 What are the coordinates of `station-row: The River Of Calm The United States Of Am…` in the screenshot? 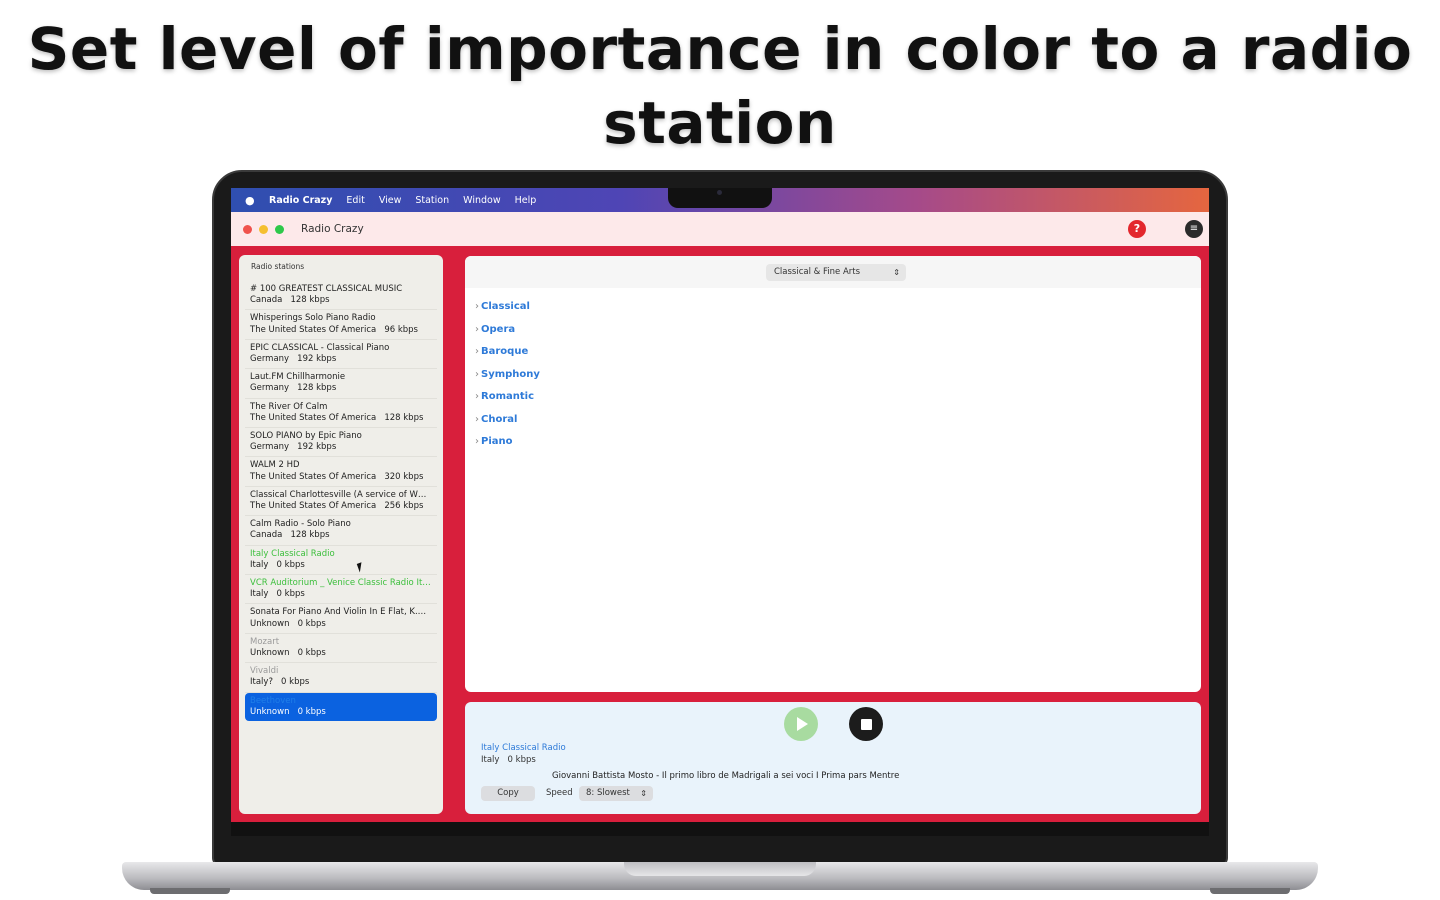 It's located at (341, 414).